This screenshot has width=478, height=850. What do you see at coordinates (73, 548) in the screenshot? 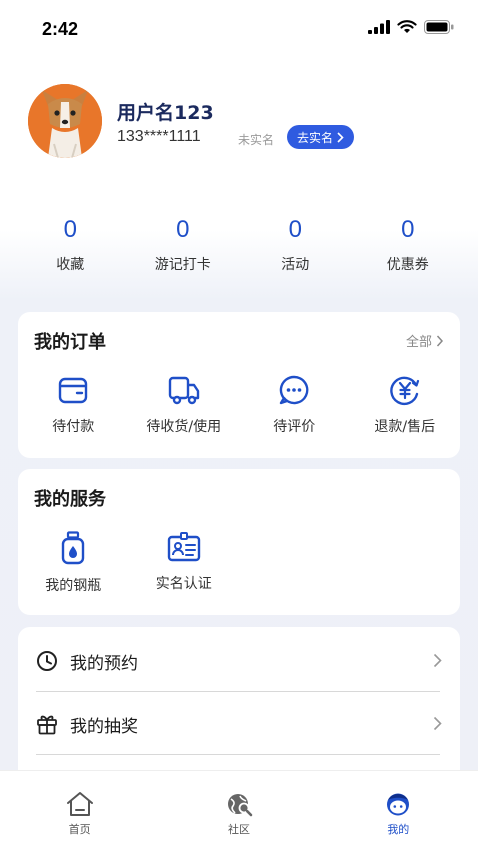
I see `gas-cylinder-icon` at bounding box center [73, 548].